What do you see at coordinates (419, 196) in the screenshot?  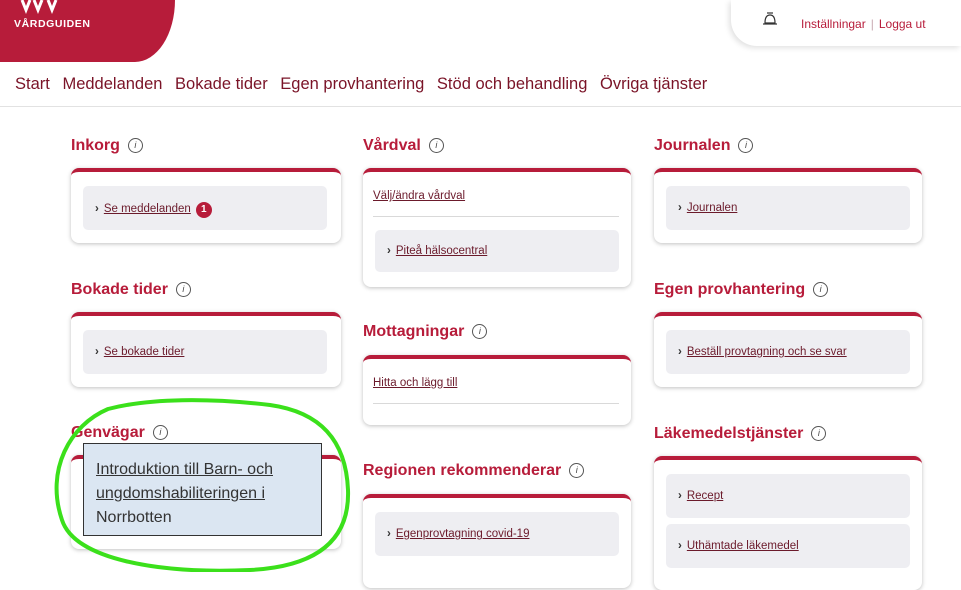 I see `valj-vardval-link: Välj/ändra vårdval` at bounding box center [419, 196].